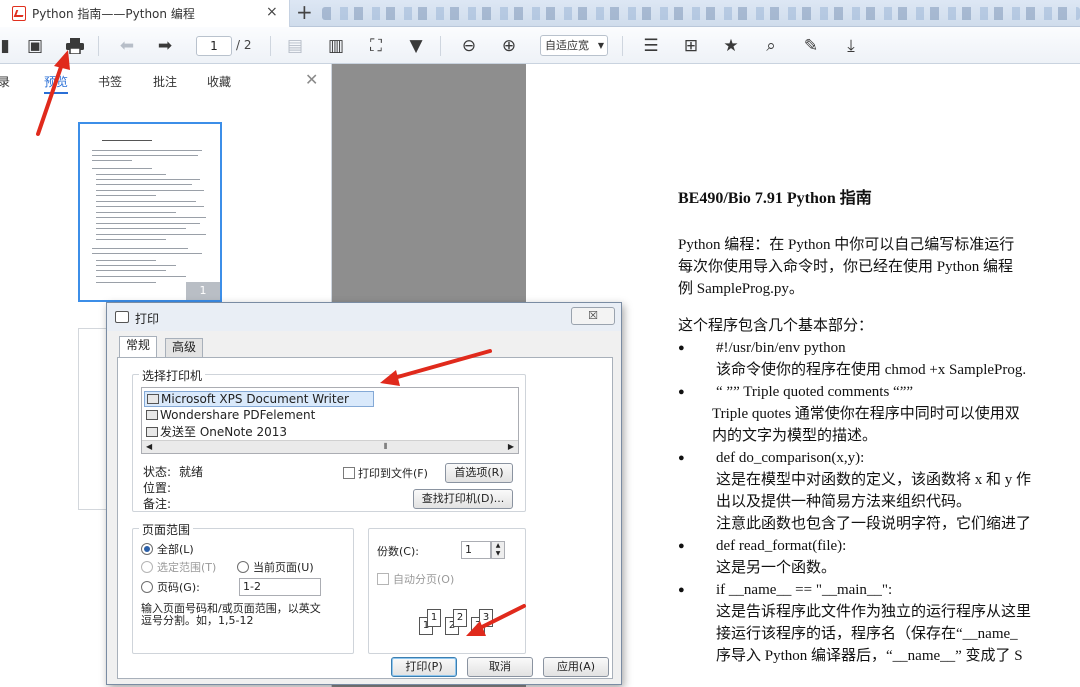  I want to click on intro-line: 例 SampleProg.py。, so click(741, 289).